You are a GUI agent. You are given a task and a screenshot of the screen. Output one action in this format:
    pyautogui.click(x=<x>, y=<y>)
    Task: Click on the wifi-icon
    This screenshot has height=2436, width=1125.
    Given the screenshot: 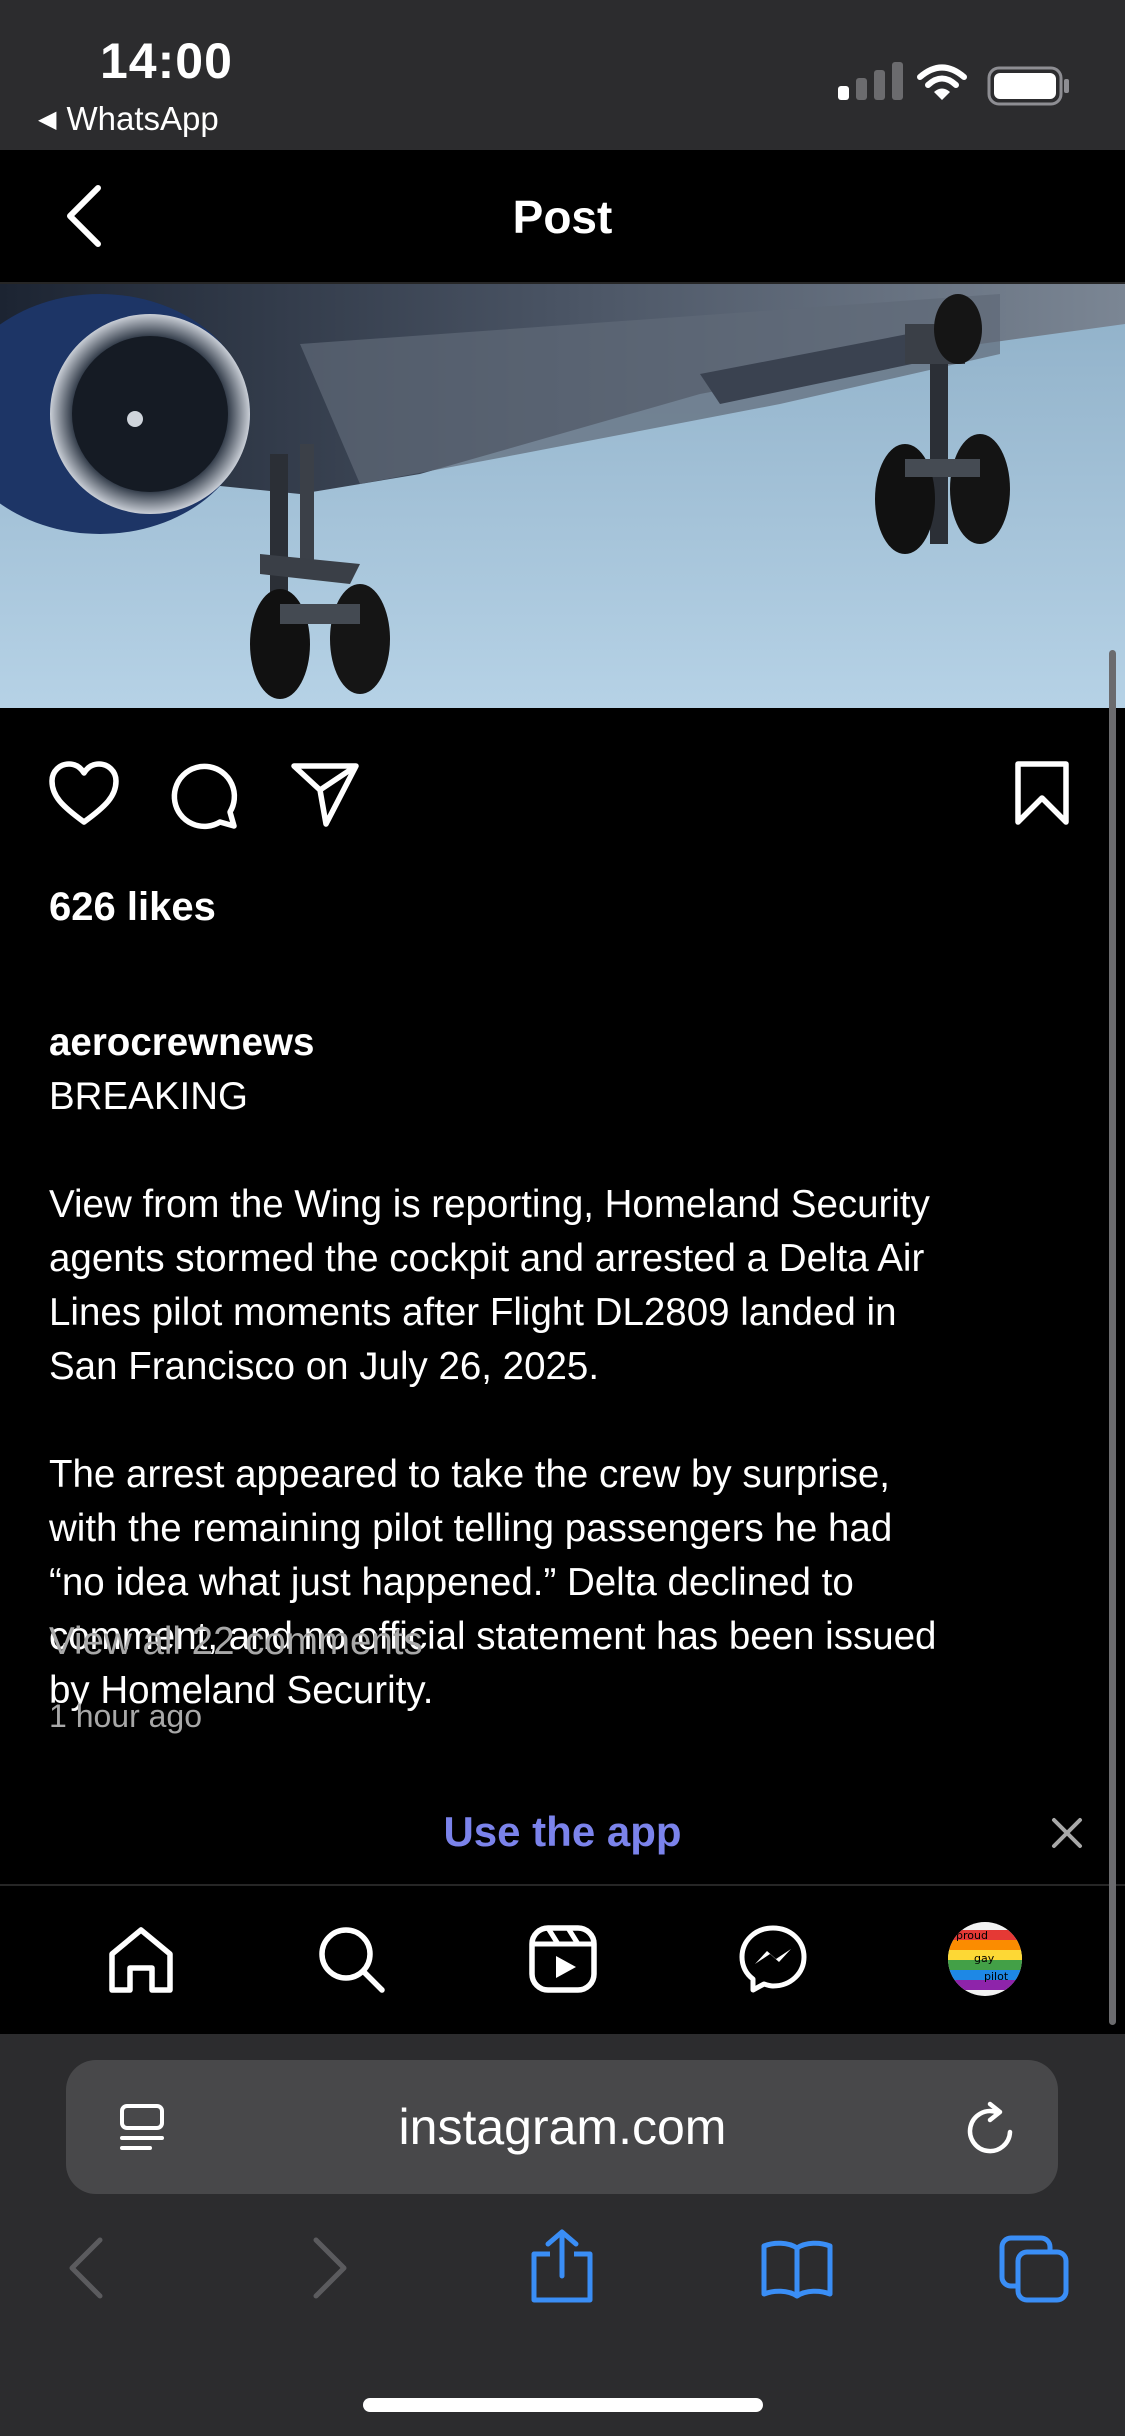 What is the action you would take?
    pyautogui.click(x=942, y=85)
    